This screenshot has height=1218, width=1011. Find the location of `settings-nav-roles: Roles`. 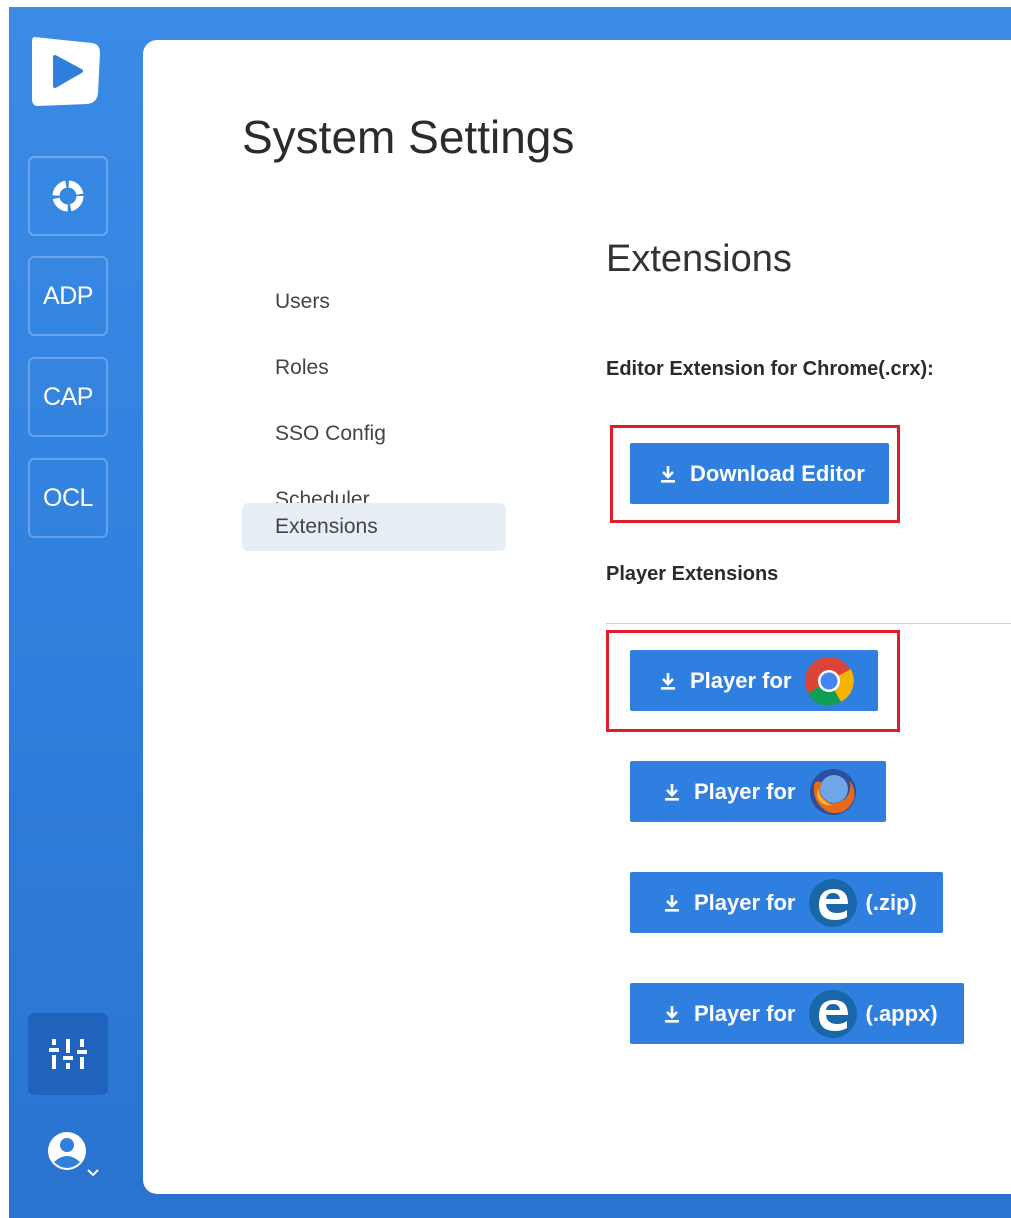

settings-nav-roles: Roles is located at coordinates (374, 368).